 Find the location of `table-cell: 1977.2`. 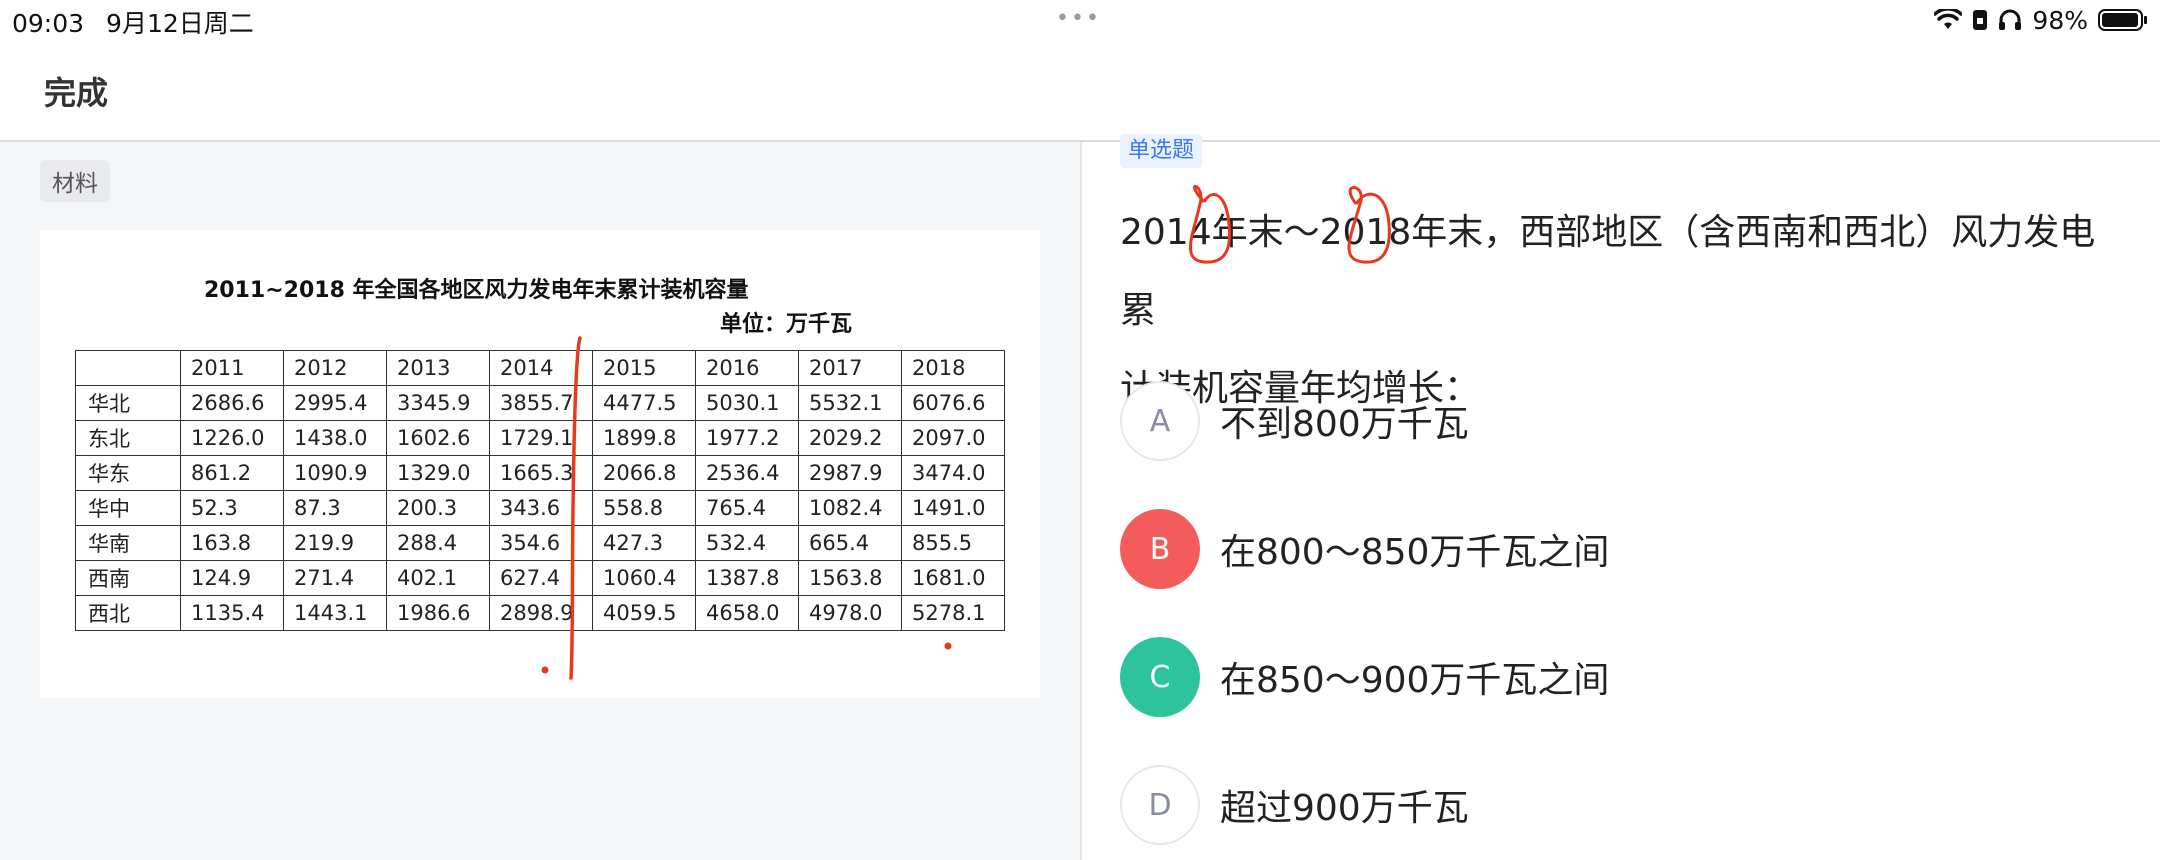

table-cell: 1977.2 is located at coordinates (747, 438).